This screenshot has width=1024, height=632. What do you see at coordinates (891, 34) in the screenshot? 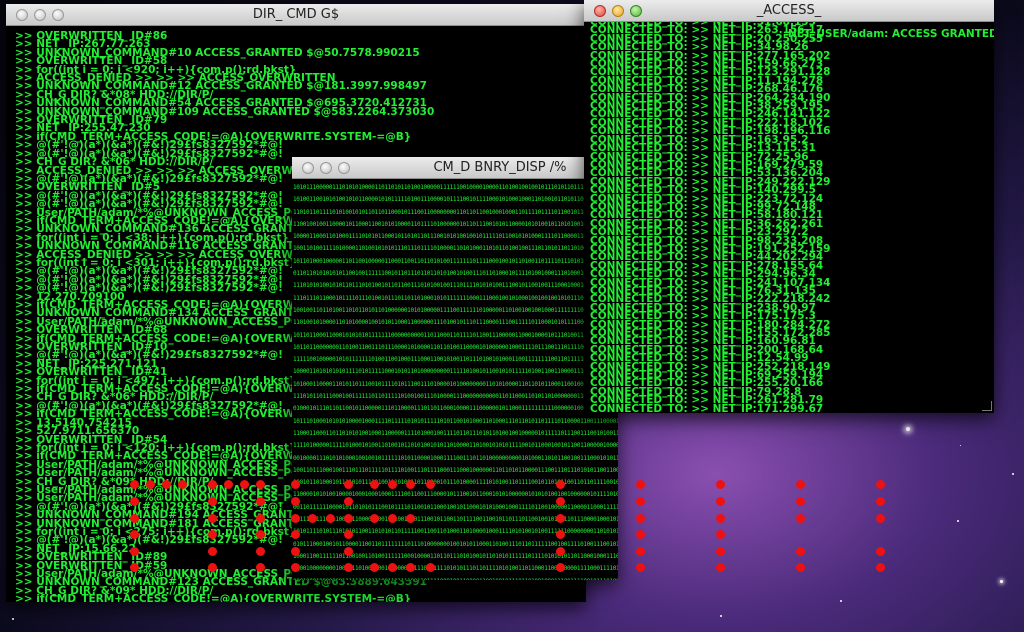
I see `access-granted-banner: NET_USER/adam: ACCESS GRANTED` at bounding box center [891, 34].